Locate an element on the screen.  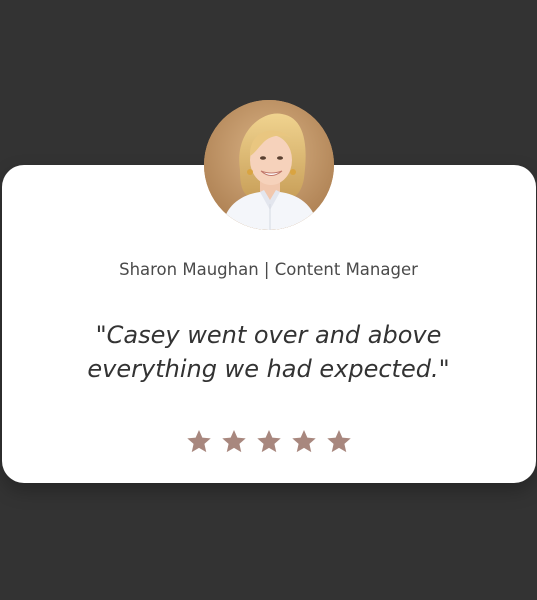
avatar is located at coordinates (269, 165).